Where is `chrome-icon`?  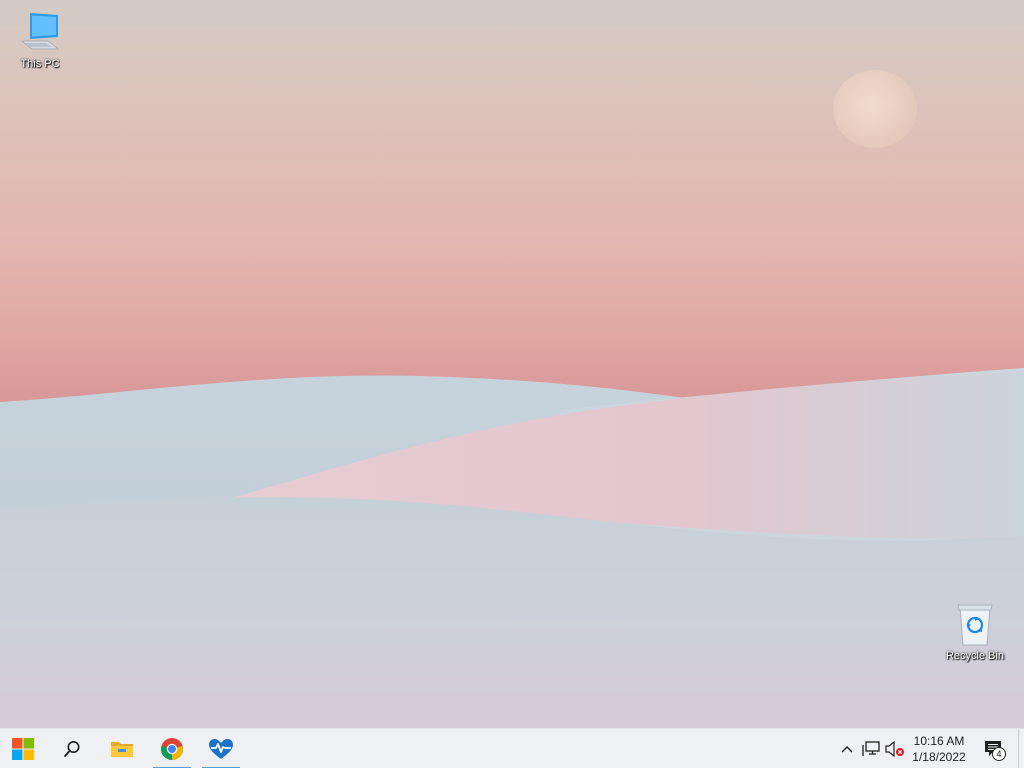 chrome-icon is located at coordinates (172, 749).